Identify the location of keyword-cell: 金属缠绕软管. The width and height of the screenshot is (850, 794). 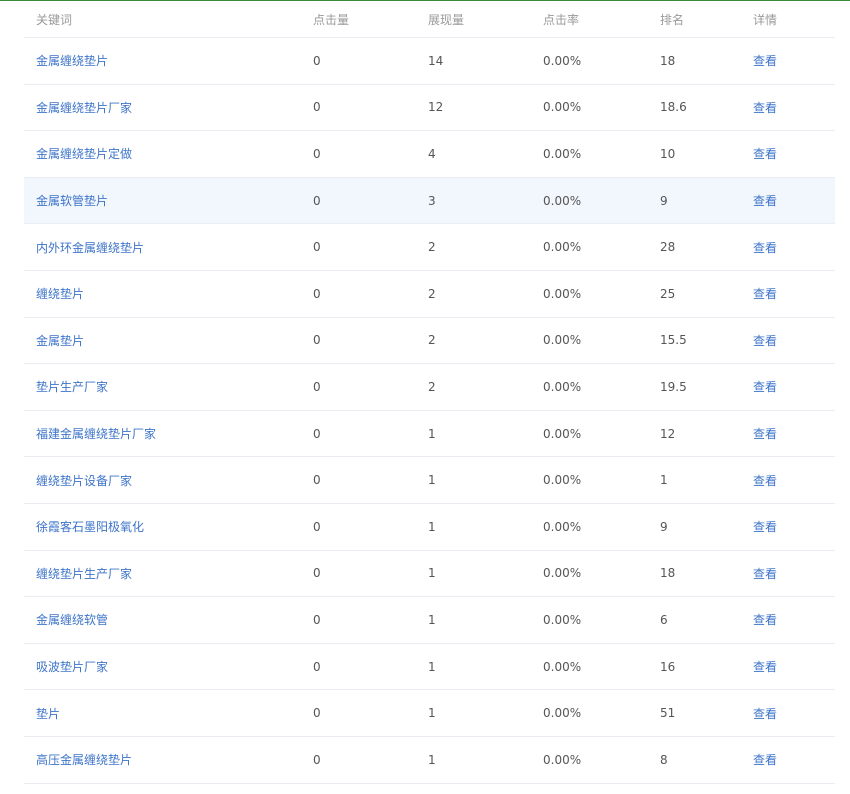
(72, 620).